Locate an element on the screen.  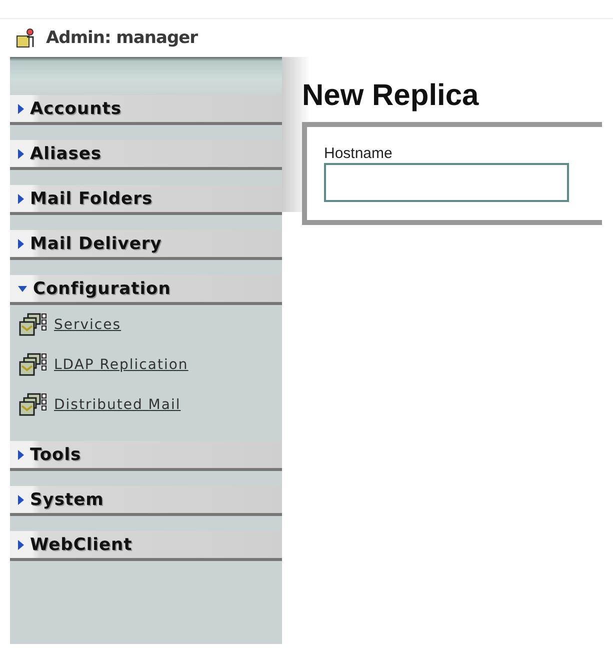
section-header: System is located at coordinates (146, 501).